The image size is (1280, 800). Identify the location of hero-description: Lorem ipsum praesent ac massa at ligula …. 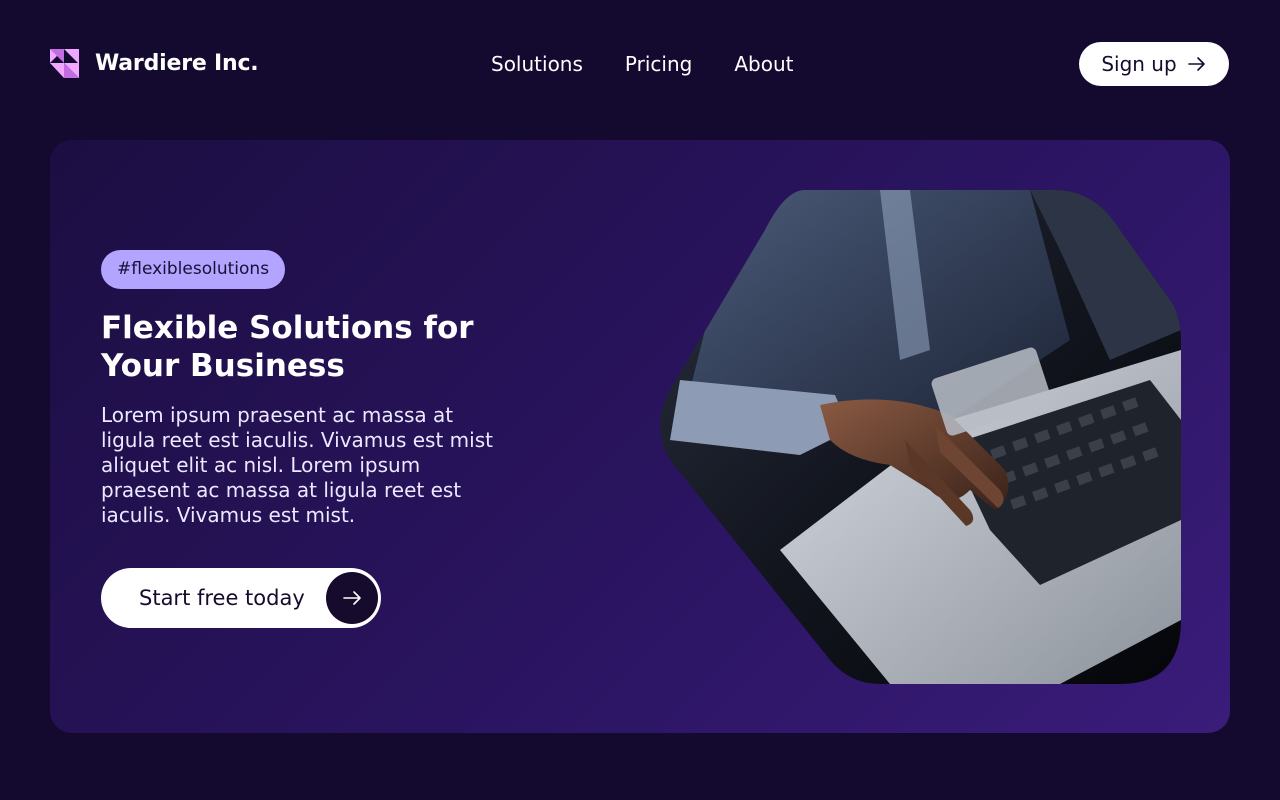
(297, 465).